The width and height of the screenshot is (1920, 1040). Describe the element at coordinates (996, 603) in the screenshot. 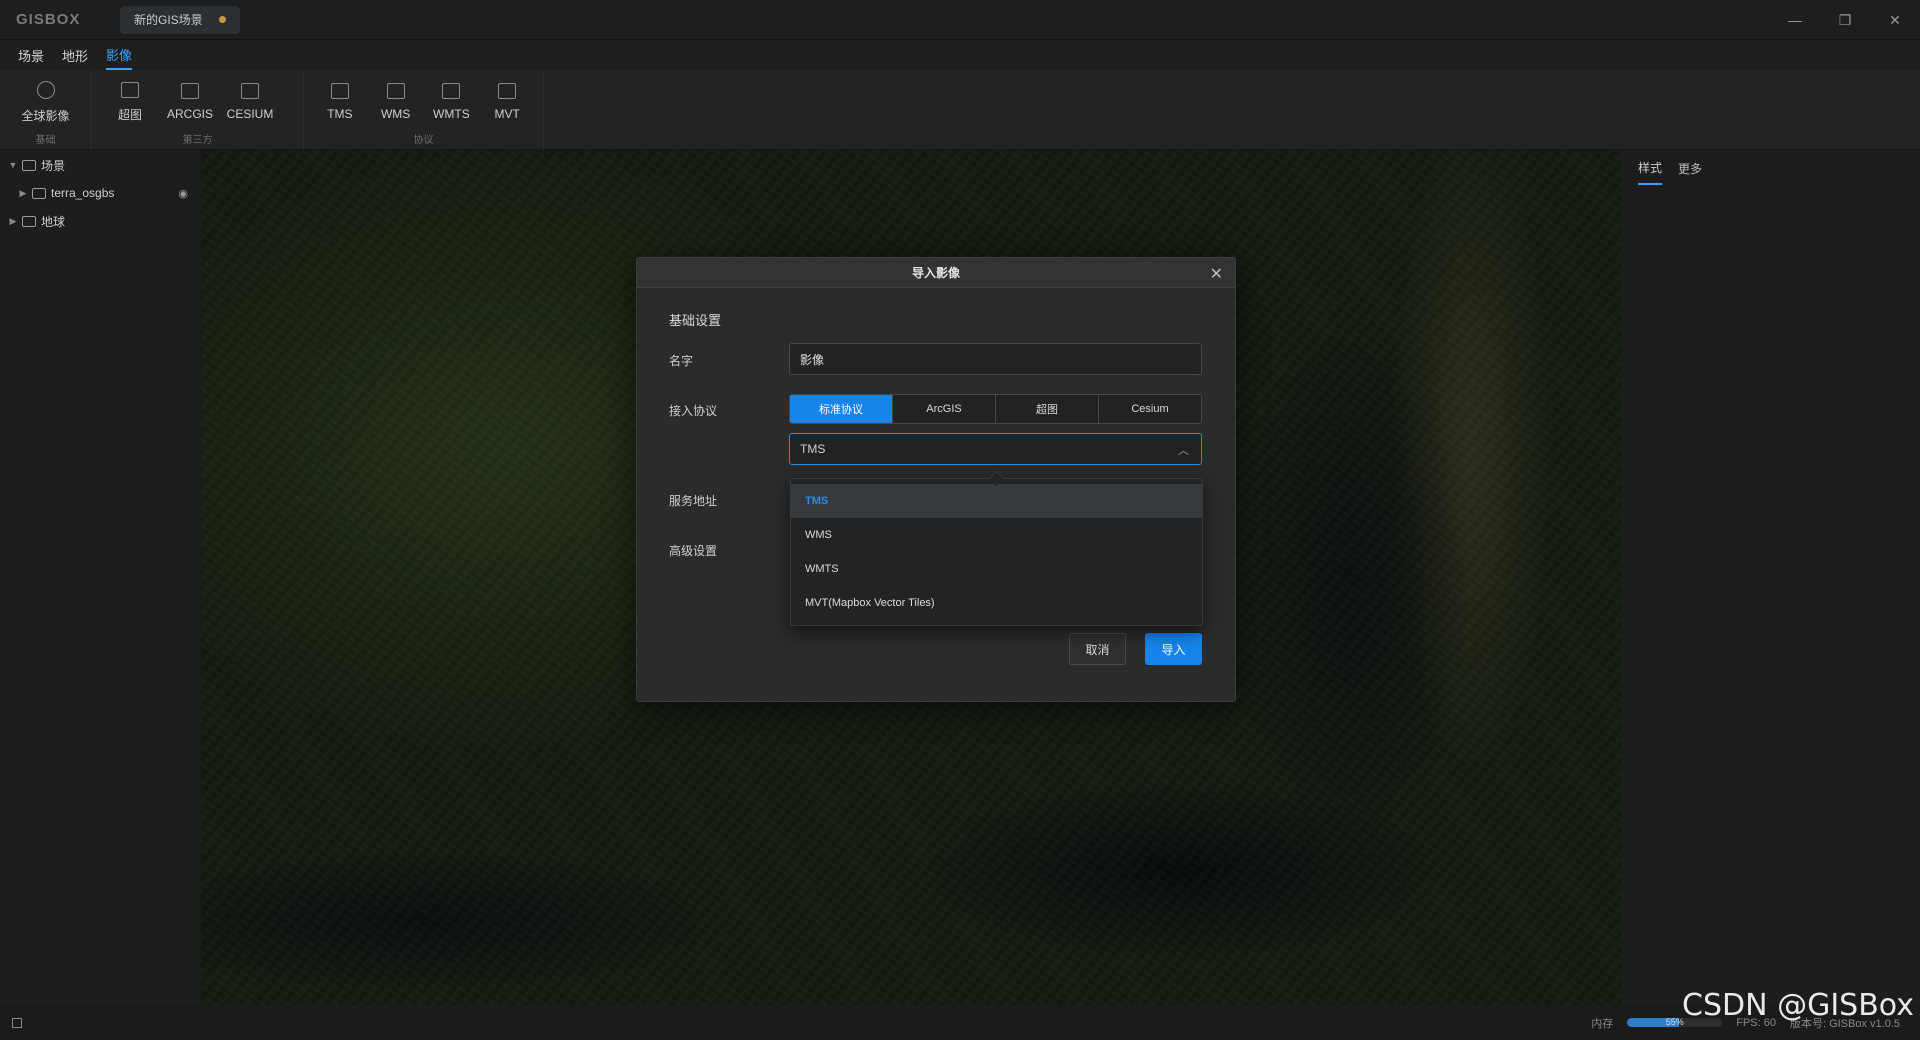

I see `dropdown-option-mvt: MVT(Mapbox Vector Tiles)` at that location.